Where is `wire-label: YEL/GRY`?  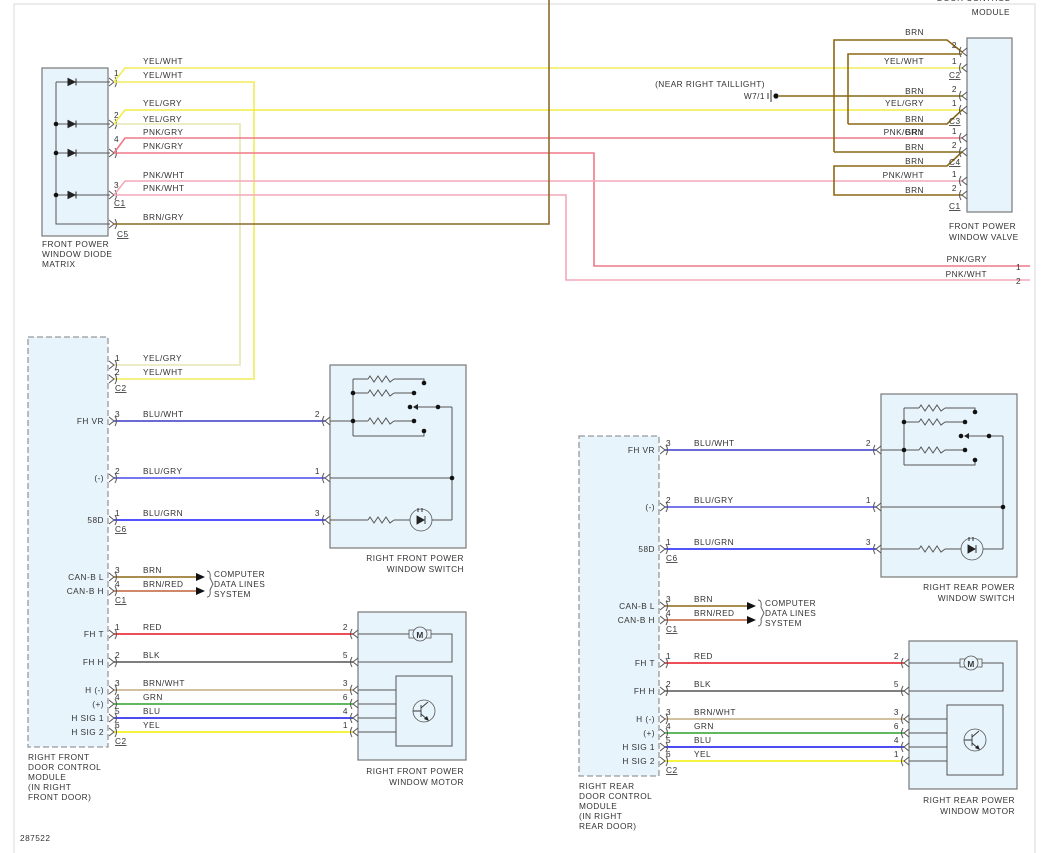
wire-label: YEL/GRY is located at coordinates (162, 358).